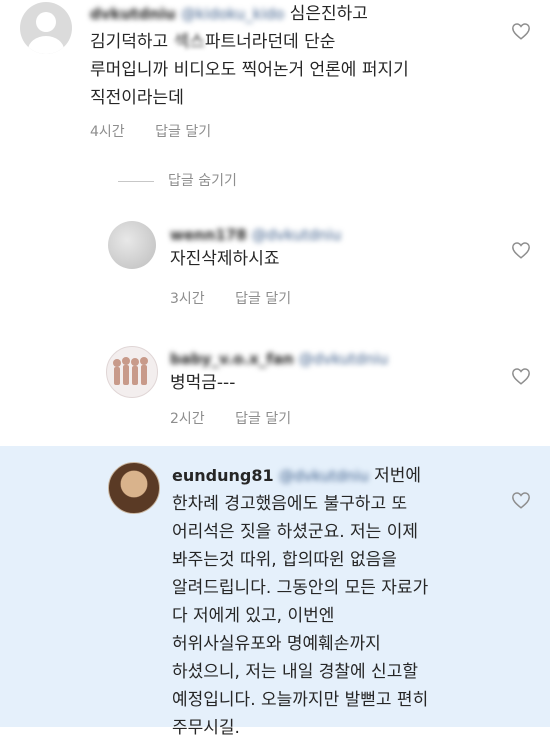 This screenshot has height=742, width=550. I want to click on comment-text-line: 저번에, so click(398, 476).